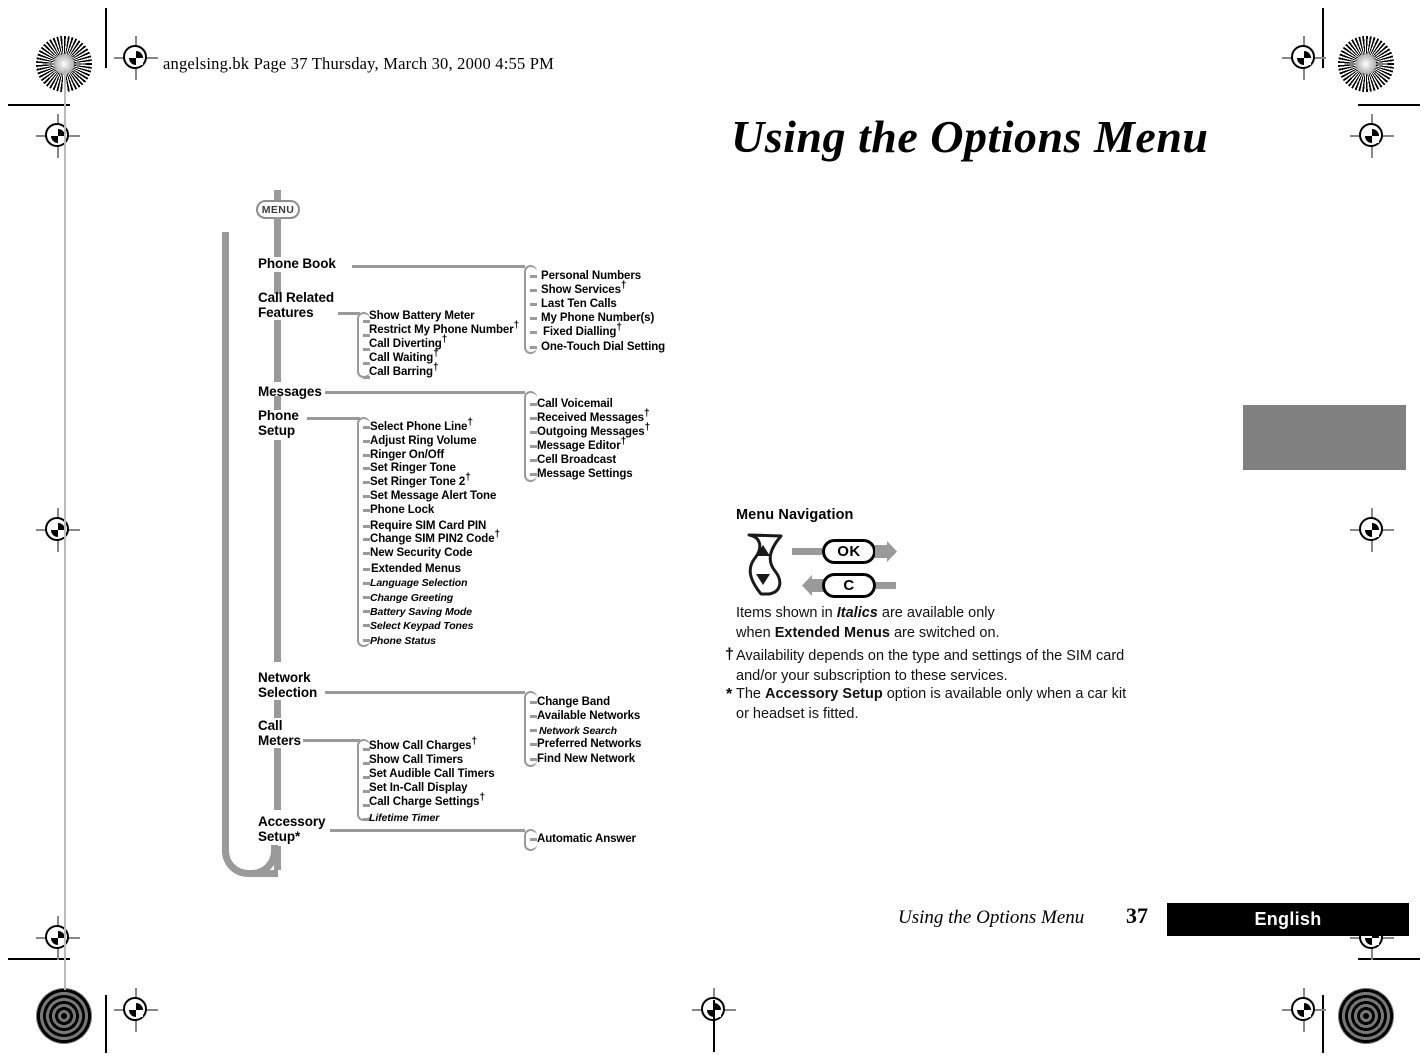 Image resolution: width=1428 pixels, height=1061 pixels. I want to click on submenu-item-phone-status: Phone Status, so click(403, 641).